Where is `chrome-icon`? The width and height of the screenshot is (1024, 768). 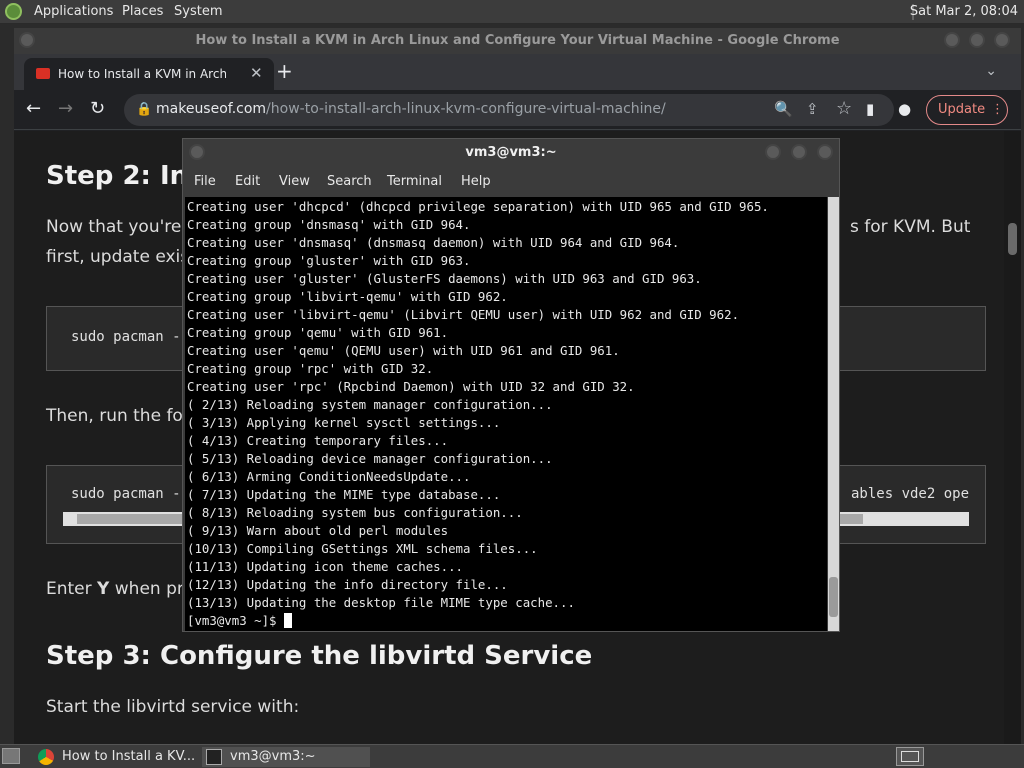
chrome-icon is located at coordinates (46, 757).